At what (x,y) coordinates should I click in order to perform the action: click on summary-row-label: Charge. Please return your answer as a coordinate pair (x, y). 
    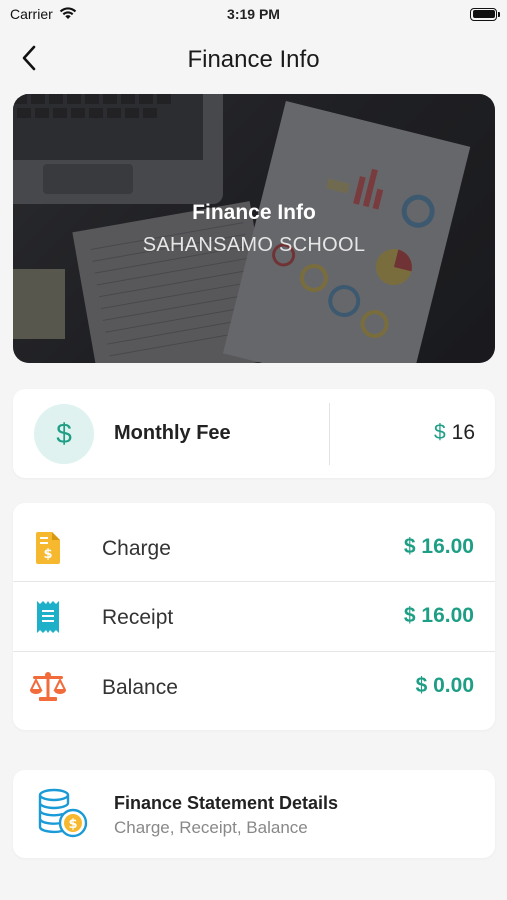
    Looking at the image, I should click on (136, 548).